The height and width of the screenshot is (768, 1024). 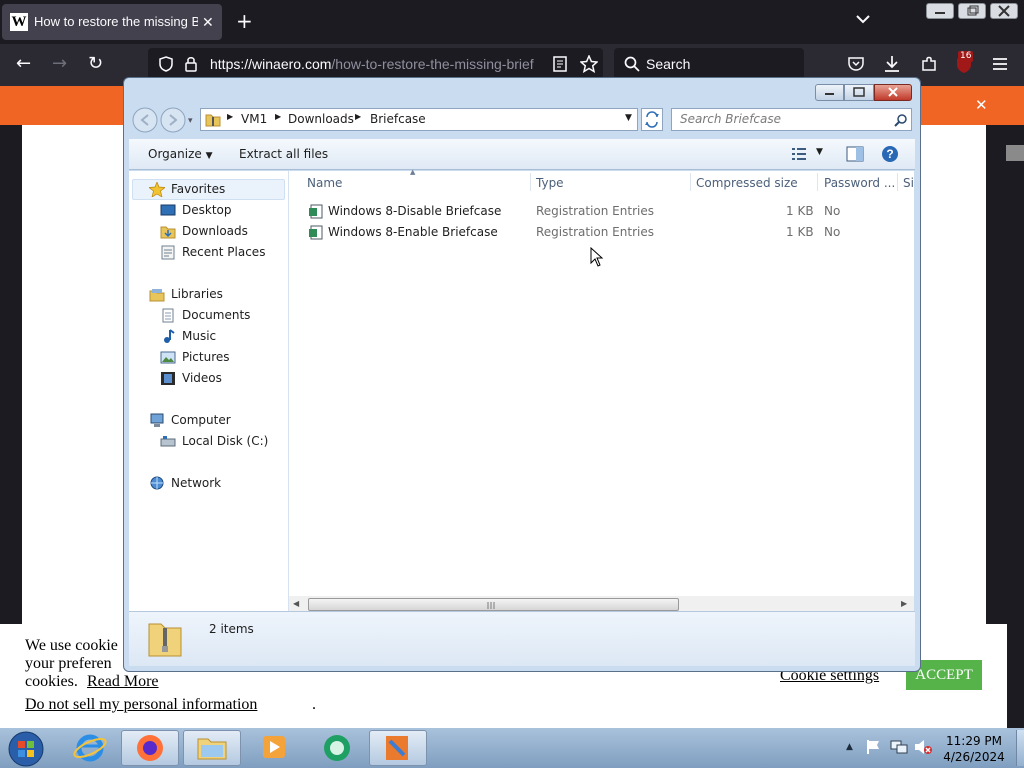 What do you see at coordinates (923, 747) in the screenshot?
I see `volume-muted-icon` at bounding box center [923, 747].